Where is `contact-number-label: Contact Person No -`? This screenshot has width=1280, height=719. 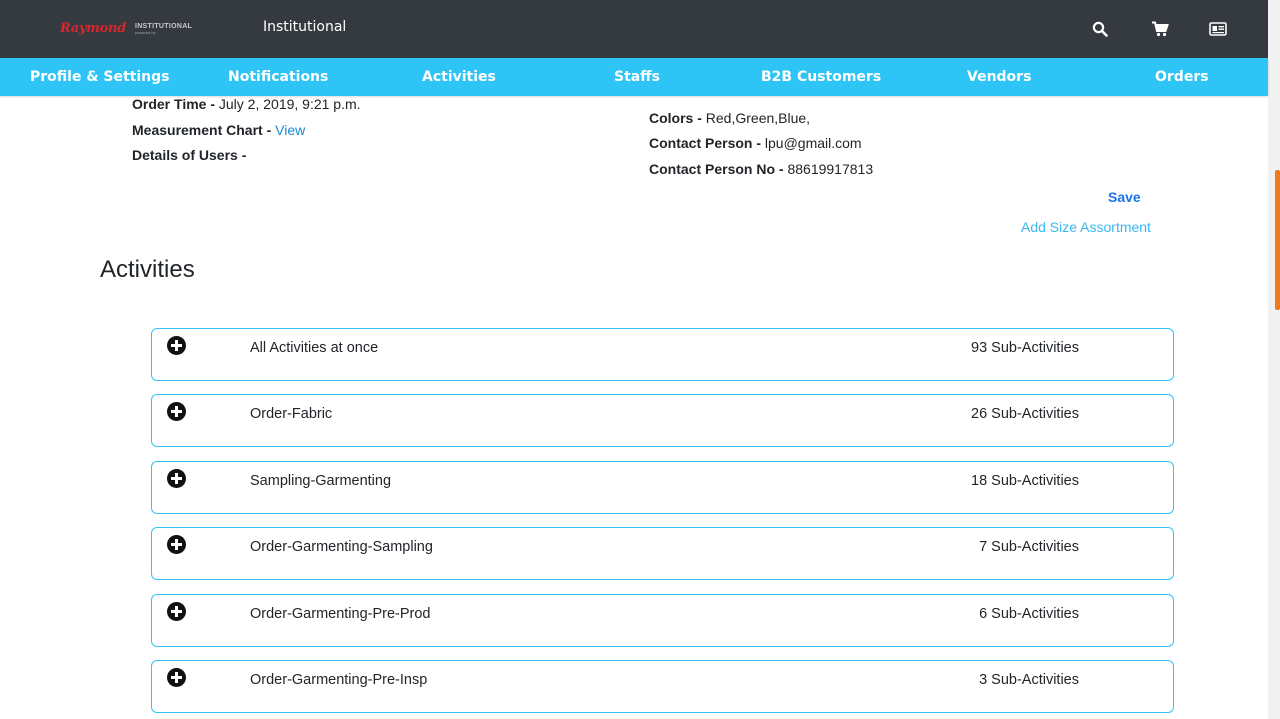 contact-number-label: Contact Person No - is located at coordinates (716, 169).